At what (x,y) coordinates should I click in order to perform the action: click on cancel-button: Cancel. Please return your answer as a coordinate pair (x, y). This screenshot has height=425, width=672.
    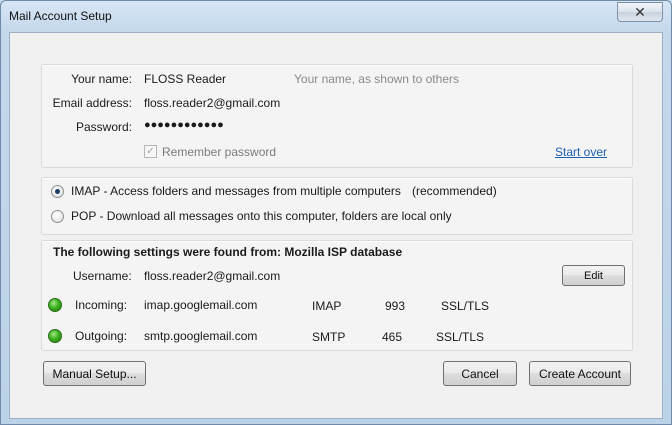
    Looking at the image, I should click on (480, 373).